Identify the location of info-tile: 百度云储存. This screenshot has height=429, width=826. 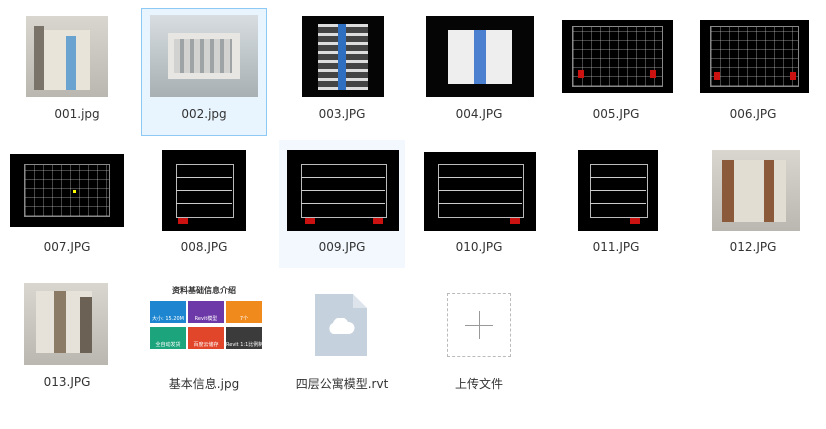
(206, 338).